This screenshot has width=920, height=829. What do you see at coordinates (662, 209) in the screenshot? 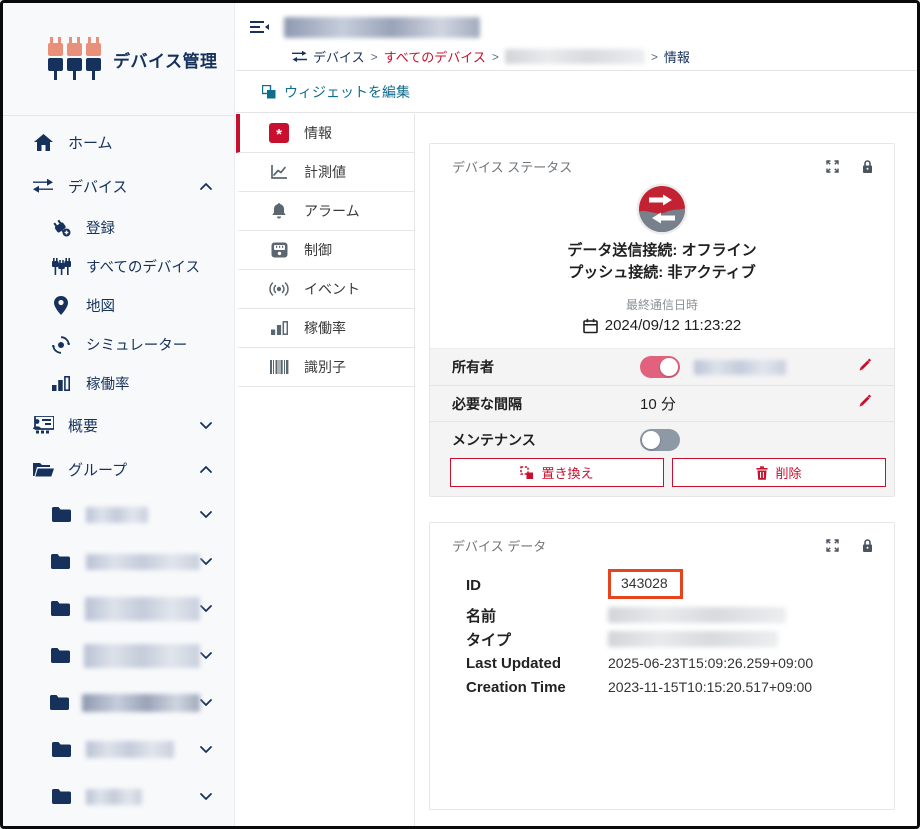
I see `connection-status-icon` at bounding box center [662, 209].